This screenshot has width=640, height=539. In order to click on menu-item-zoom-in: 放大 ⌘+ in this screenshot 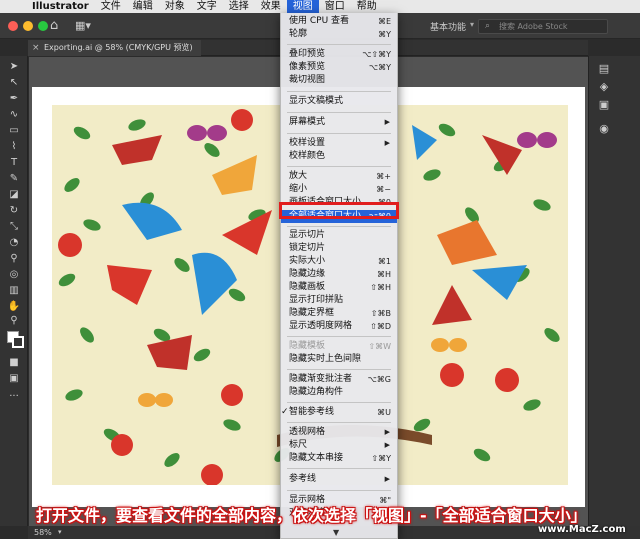, I will do `click(339, 176)`.